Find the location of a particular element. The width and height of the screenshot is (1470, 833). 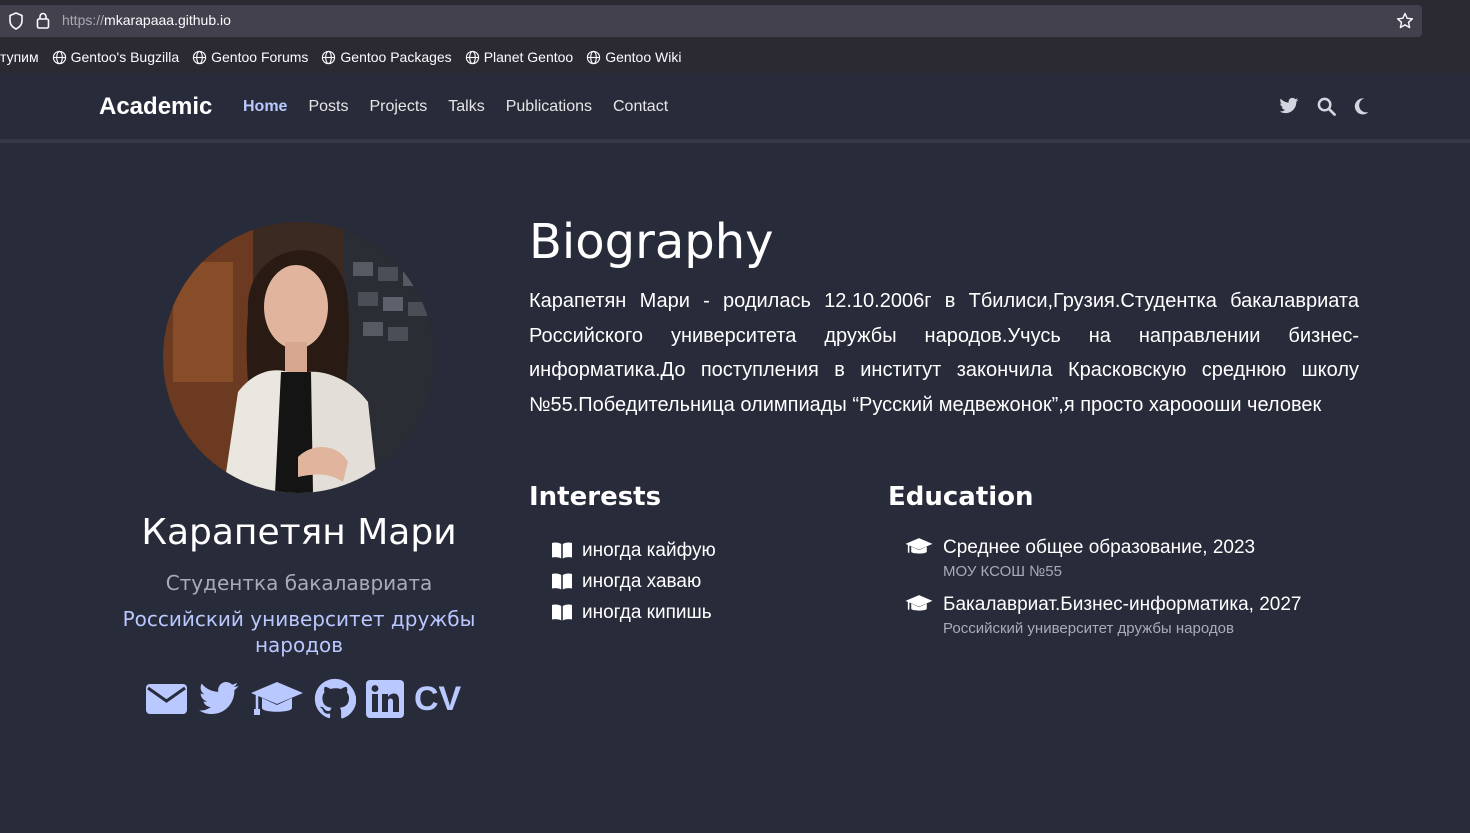

social-links: CV is located at coordinates (303, 699).